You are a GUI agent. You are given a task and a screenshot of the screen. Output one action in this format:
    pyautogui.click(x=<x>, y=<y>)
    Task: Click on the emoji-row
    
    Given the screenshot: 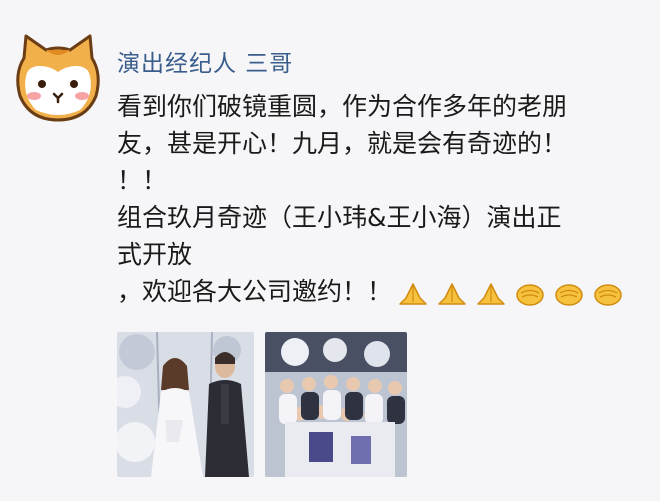 What is the action you would take?
    pyautogui.click(x=511, y=293)
    